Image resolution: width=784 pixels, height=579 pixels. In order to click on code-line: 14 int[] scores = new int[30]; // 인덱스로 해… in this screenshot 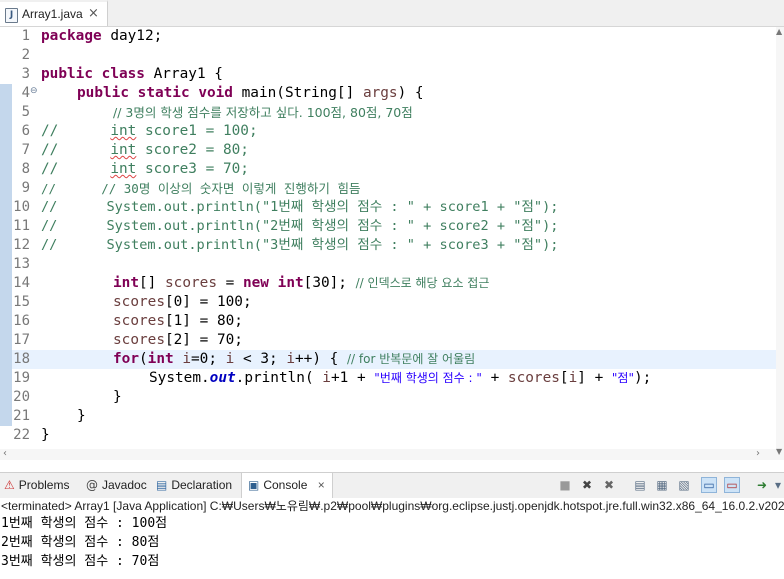, I will do `click(388, 283)`.